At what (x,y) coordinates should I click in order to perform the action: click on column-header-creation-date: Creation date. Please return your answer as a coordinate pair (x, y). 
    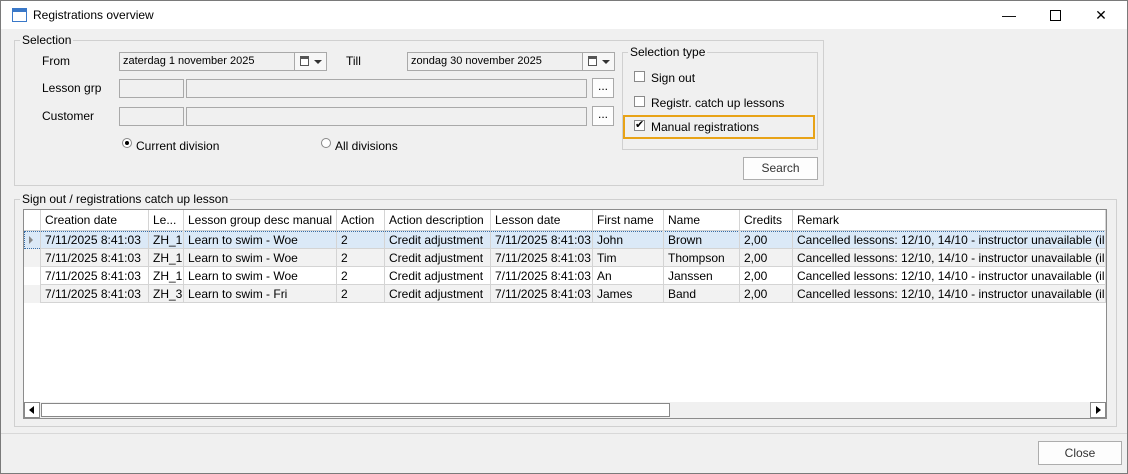
    Looking at the image, I should click on (95, 220).